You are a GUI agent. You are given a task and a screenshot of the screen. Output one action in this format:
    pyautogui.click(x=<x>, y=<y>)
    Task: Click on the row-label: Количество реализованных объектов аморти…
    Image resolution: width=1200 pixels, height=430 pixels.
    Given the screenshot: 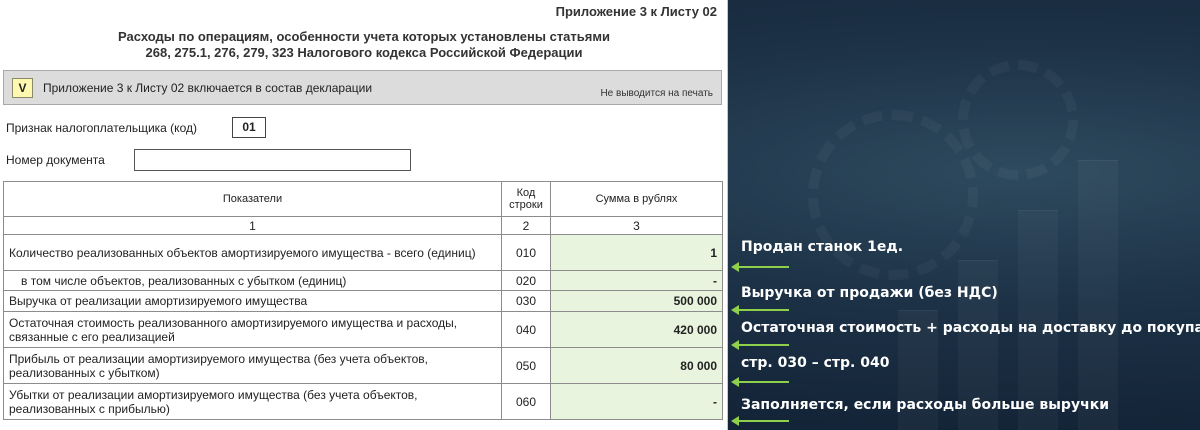 What is the action you would take?
    pyautogui.click(x=252, y=252)
    